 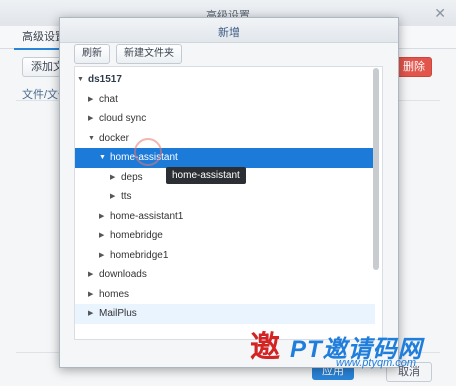 I want to click on tree-node-label: tts, so click(x=126, y=196).